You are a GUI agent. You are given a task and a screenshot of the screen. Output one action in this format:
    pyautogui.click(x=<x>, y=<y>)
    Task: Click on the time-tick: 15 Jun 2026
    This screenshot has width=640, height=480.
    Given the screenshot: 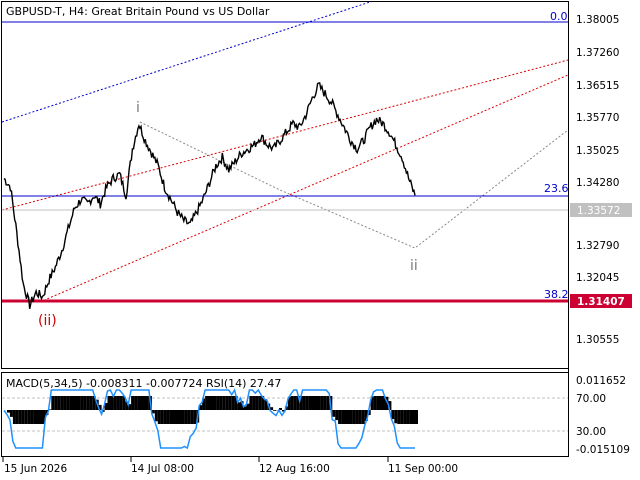 What is the action you would take?
    pyautogui.click(x=35, y=469)
    